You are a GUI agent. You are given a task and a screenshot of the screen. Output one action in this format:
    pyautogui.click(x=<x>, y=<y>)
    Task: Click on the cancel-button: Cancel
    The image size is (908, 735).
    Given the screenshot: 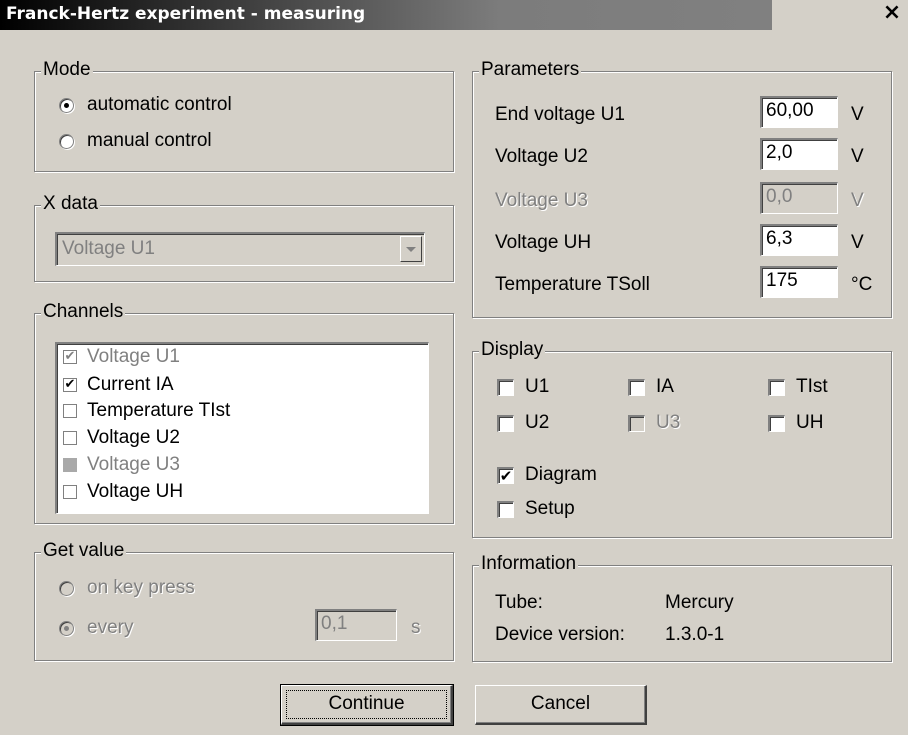 What is the action you would take?
    pyautogui.click(x=561, y=705)
    